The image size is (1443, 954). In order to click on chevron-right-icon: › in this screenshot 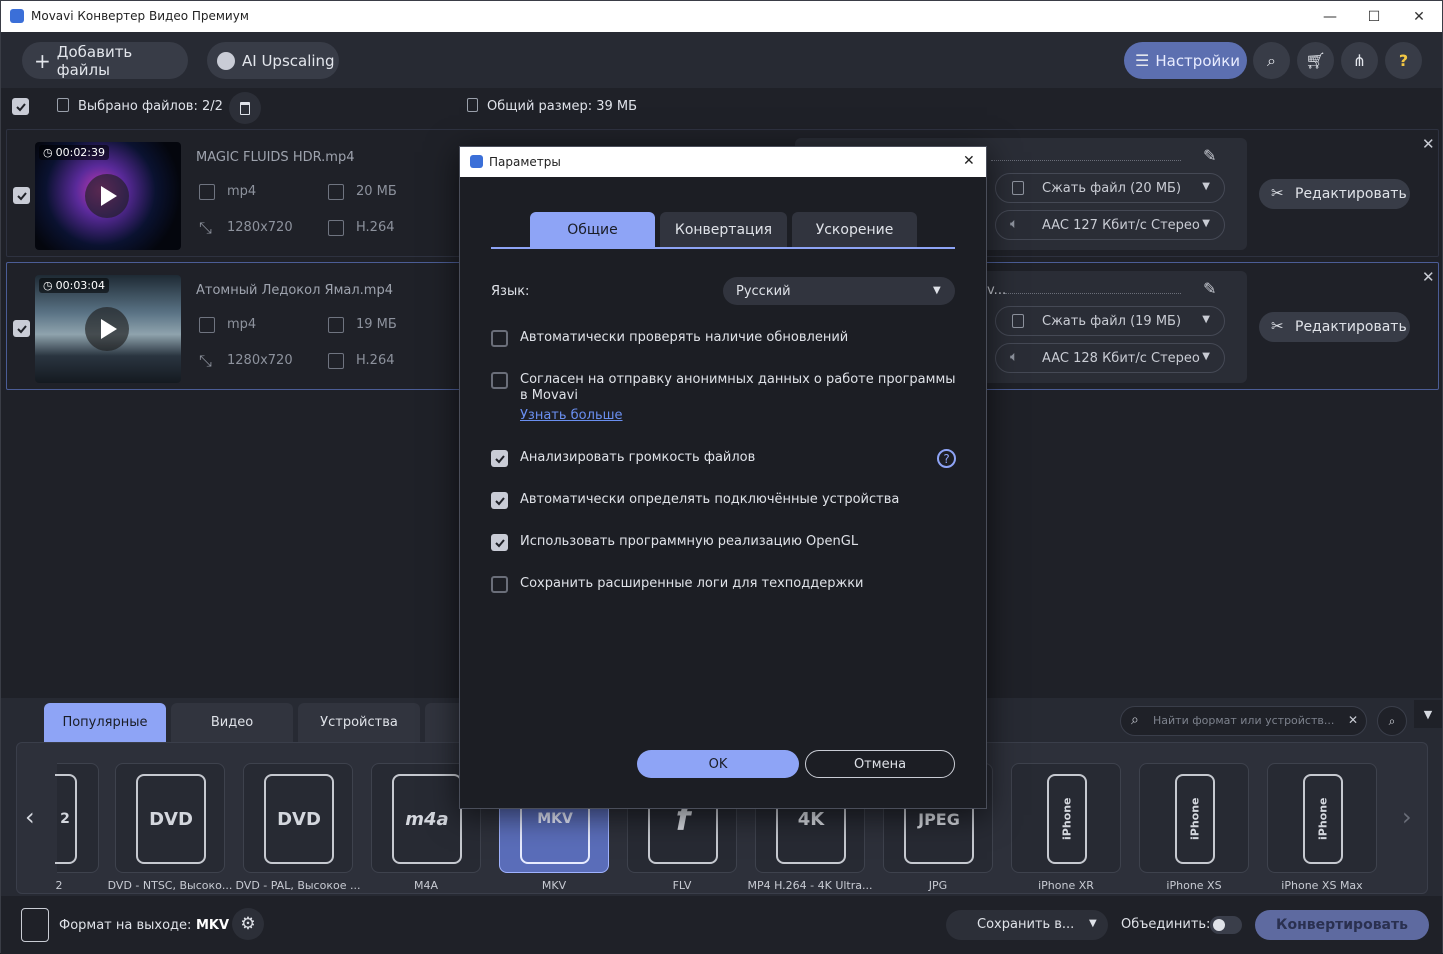, I will do `click(1407, 817)`.